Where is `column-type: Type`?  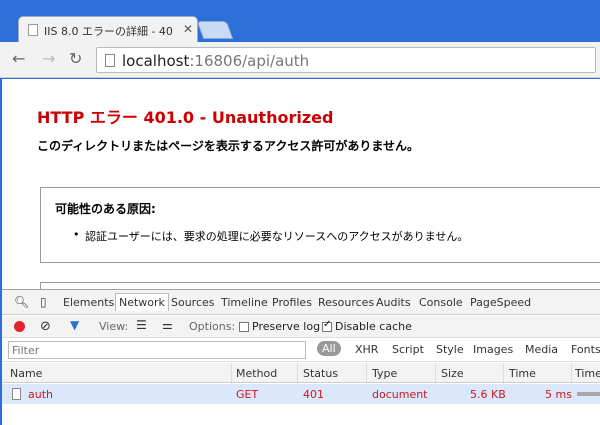
column-type: Type is located at coordinates (384, 373).